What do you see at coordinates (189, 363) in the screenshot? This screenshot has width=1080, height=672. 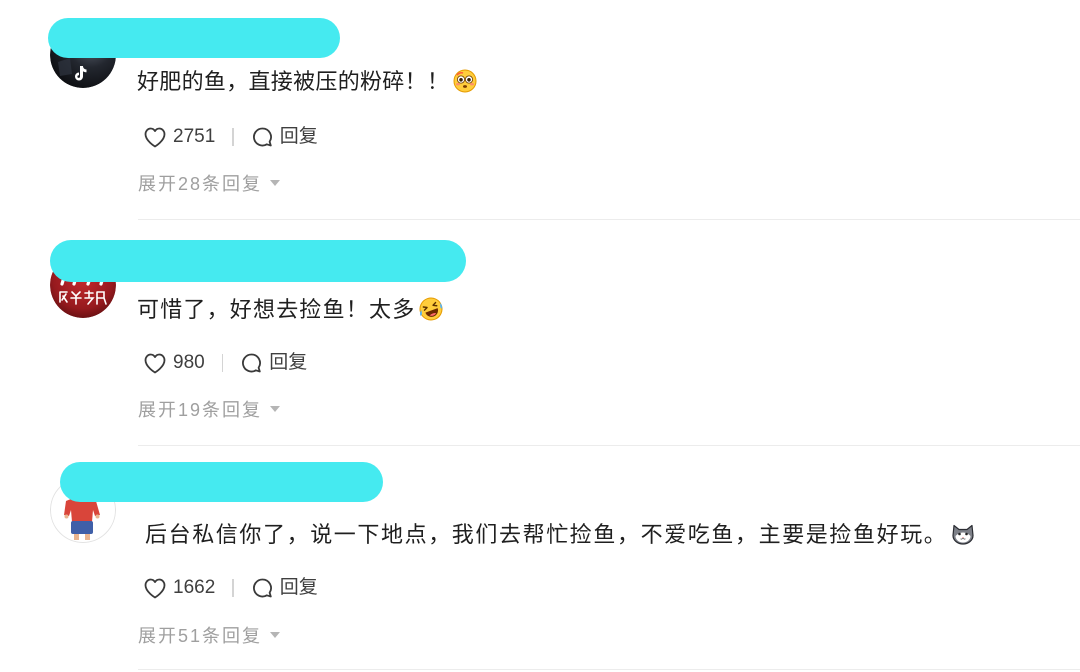 I see `like-count: 980` at bounding box center [189, 363].